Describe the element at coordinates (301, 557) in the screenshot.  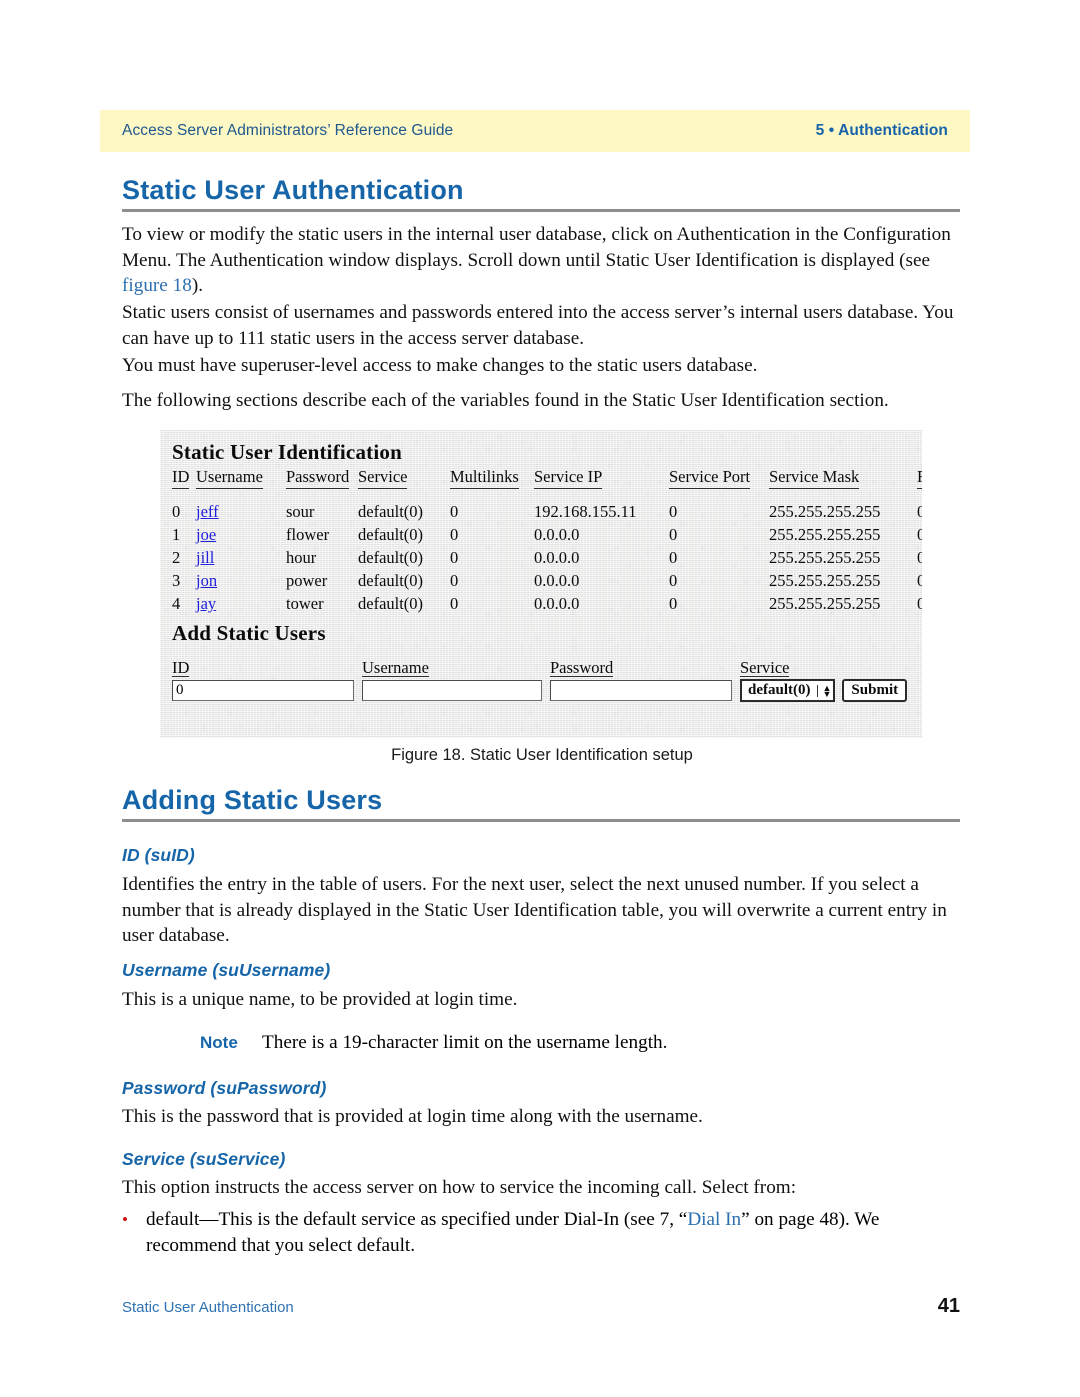
I see `cell-password: hour` at that location.